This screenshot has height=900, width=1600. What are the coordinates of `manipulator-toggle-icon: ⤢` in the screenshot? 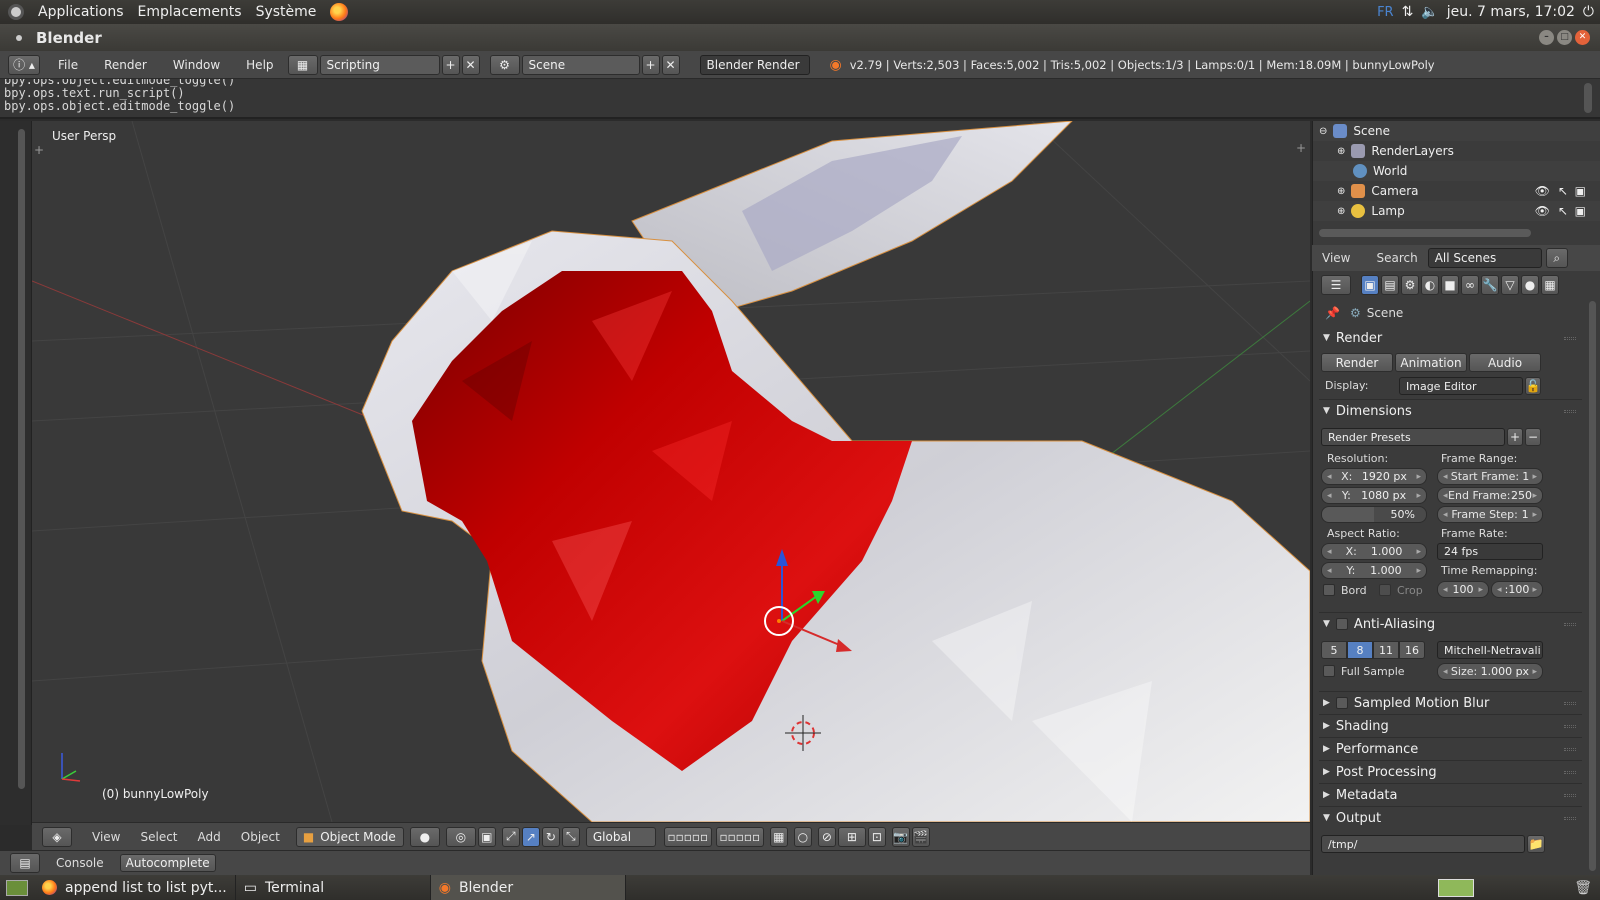 It's located at (510, 836).